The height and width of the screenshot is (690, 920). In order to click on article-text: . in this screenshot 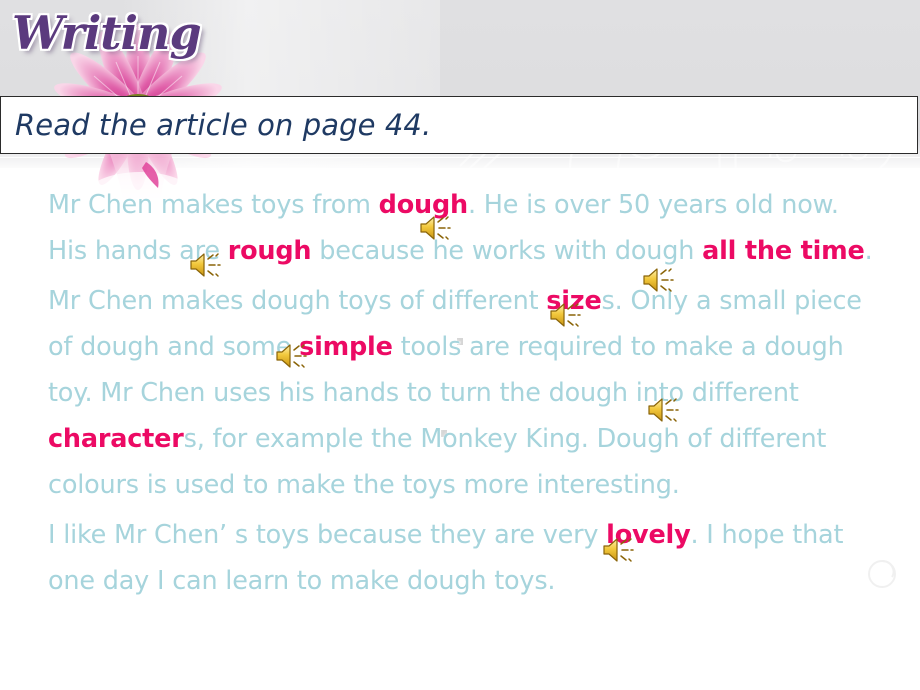, I will do `click(868, 251)`.